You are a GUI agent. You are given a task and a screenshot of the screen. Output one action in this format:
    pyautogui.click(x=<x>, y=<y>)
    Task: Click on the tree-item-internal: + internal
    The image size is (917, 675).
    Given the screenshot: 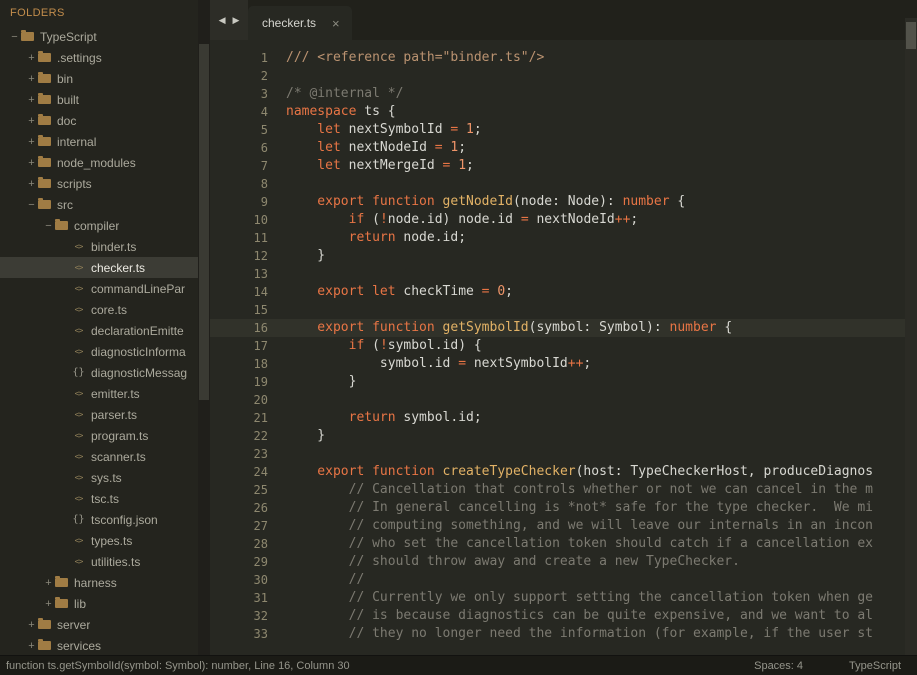 What is the action you would take?
    pyautogui.click(x=99, y=141)
    